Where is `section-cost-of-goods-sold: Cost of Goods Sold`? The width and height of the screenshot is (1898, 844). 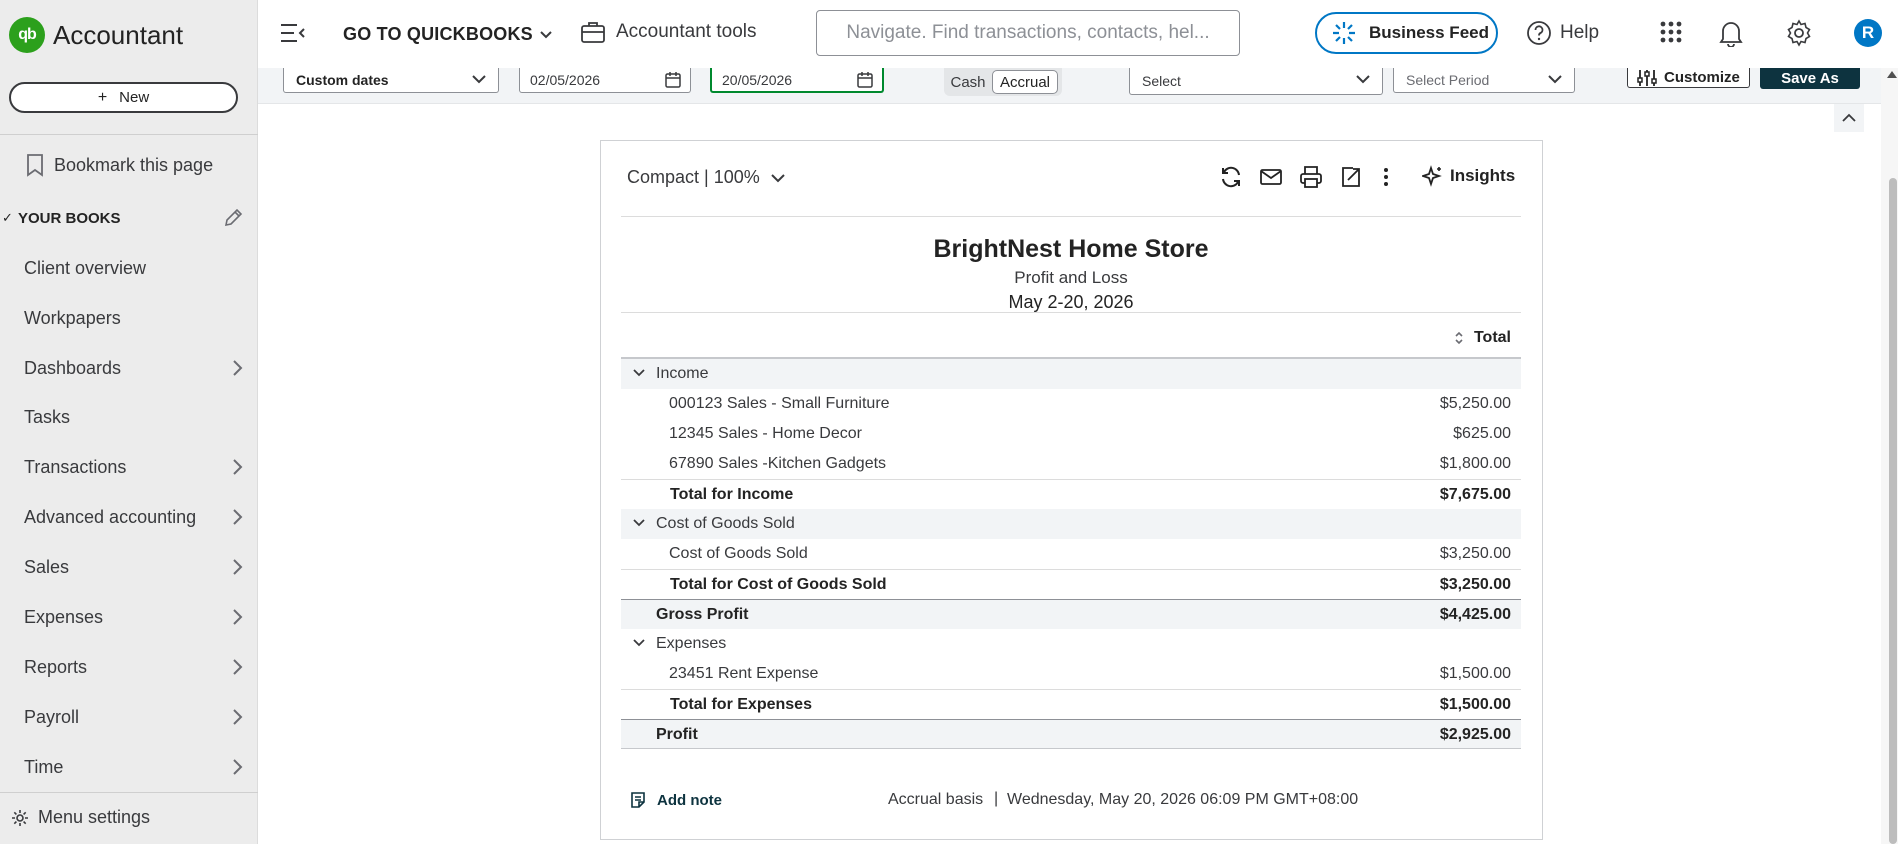 section-cost-of-goods-sold: Cost of Goods Sold is located at coordinates (1071, 524).